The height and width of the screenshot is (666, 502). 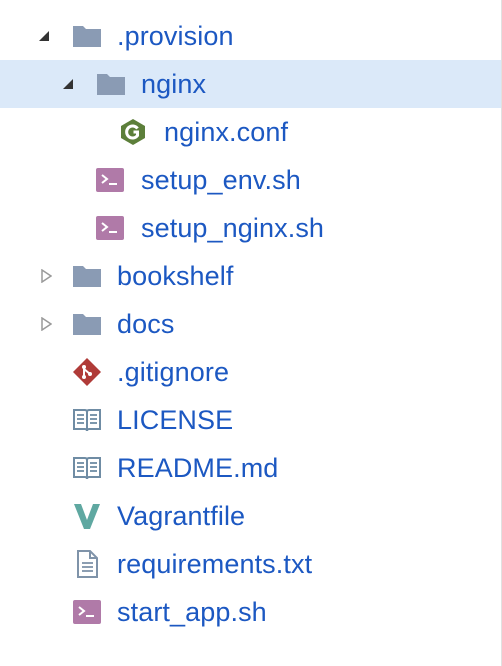 I want to click on tree-item-label: requirements.txt, so click(x=215, y=564).